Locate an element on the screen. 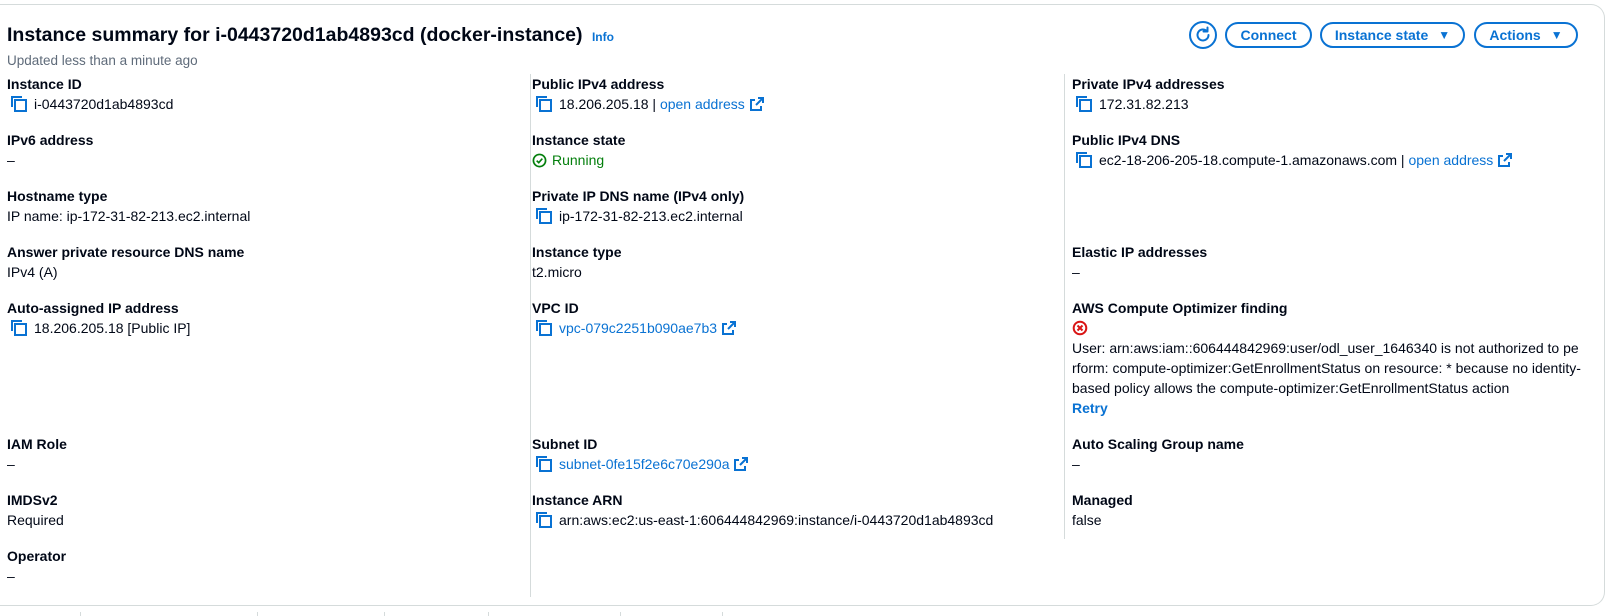 The image size is (1612, 616). field-label: Hostname type is located at coordinates (57, 196).